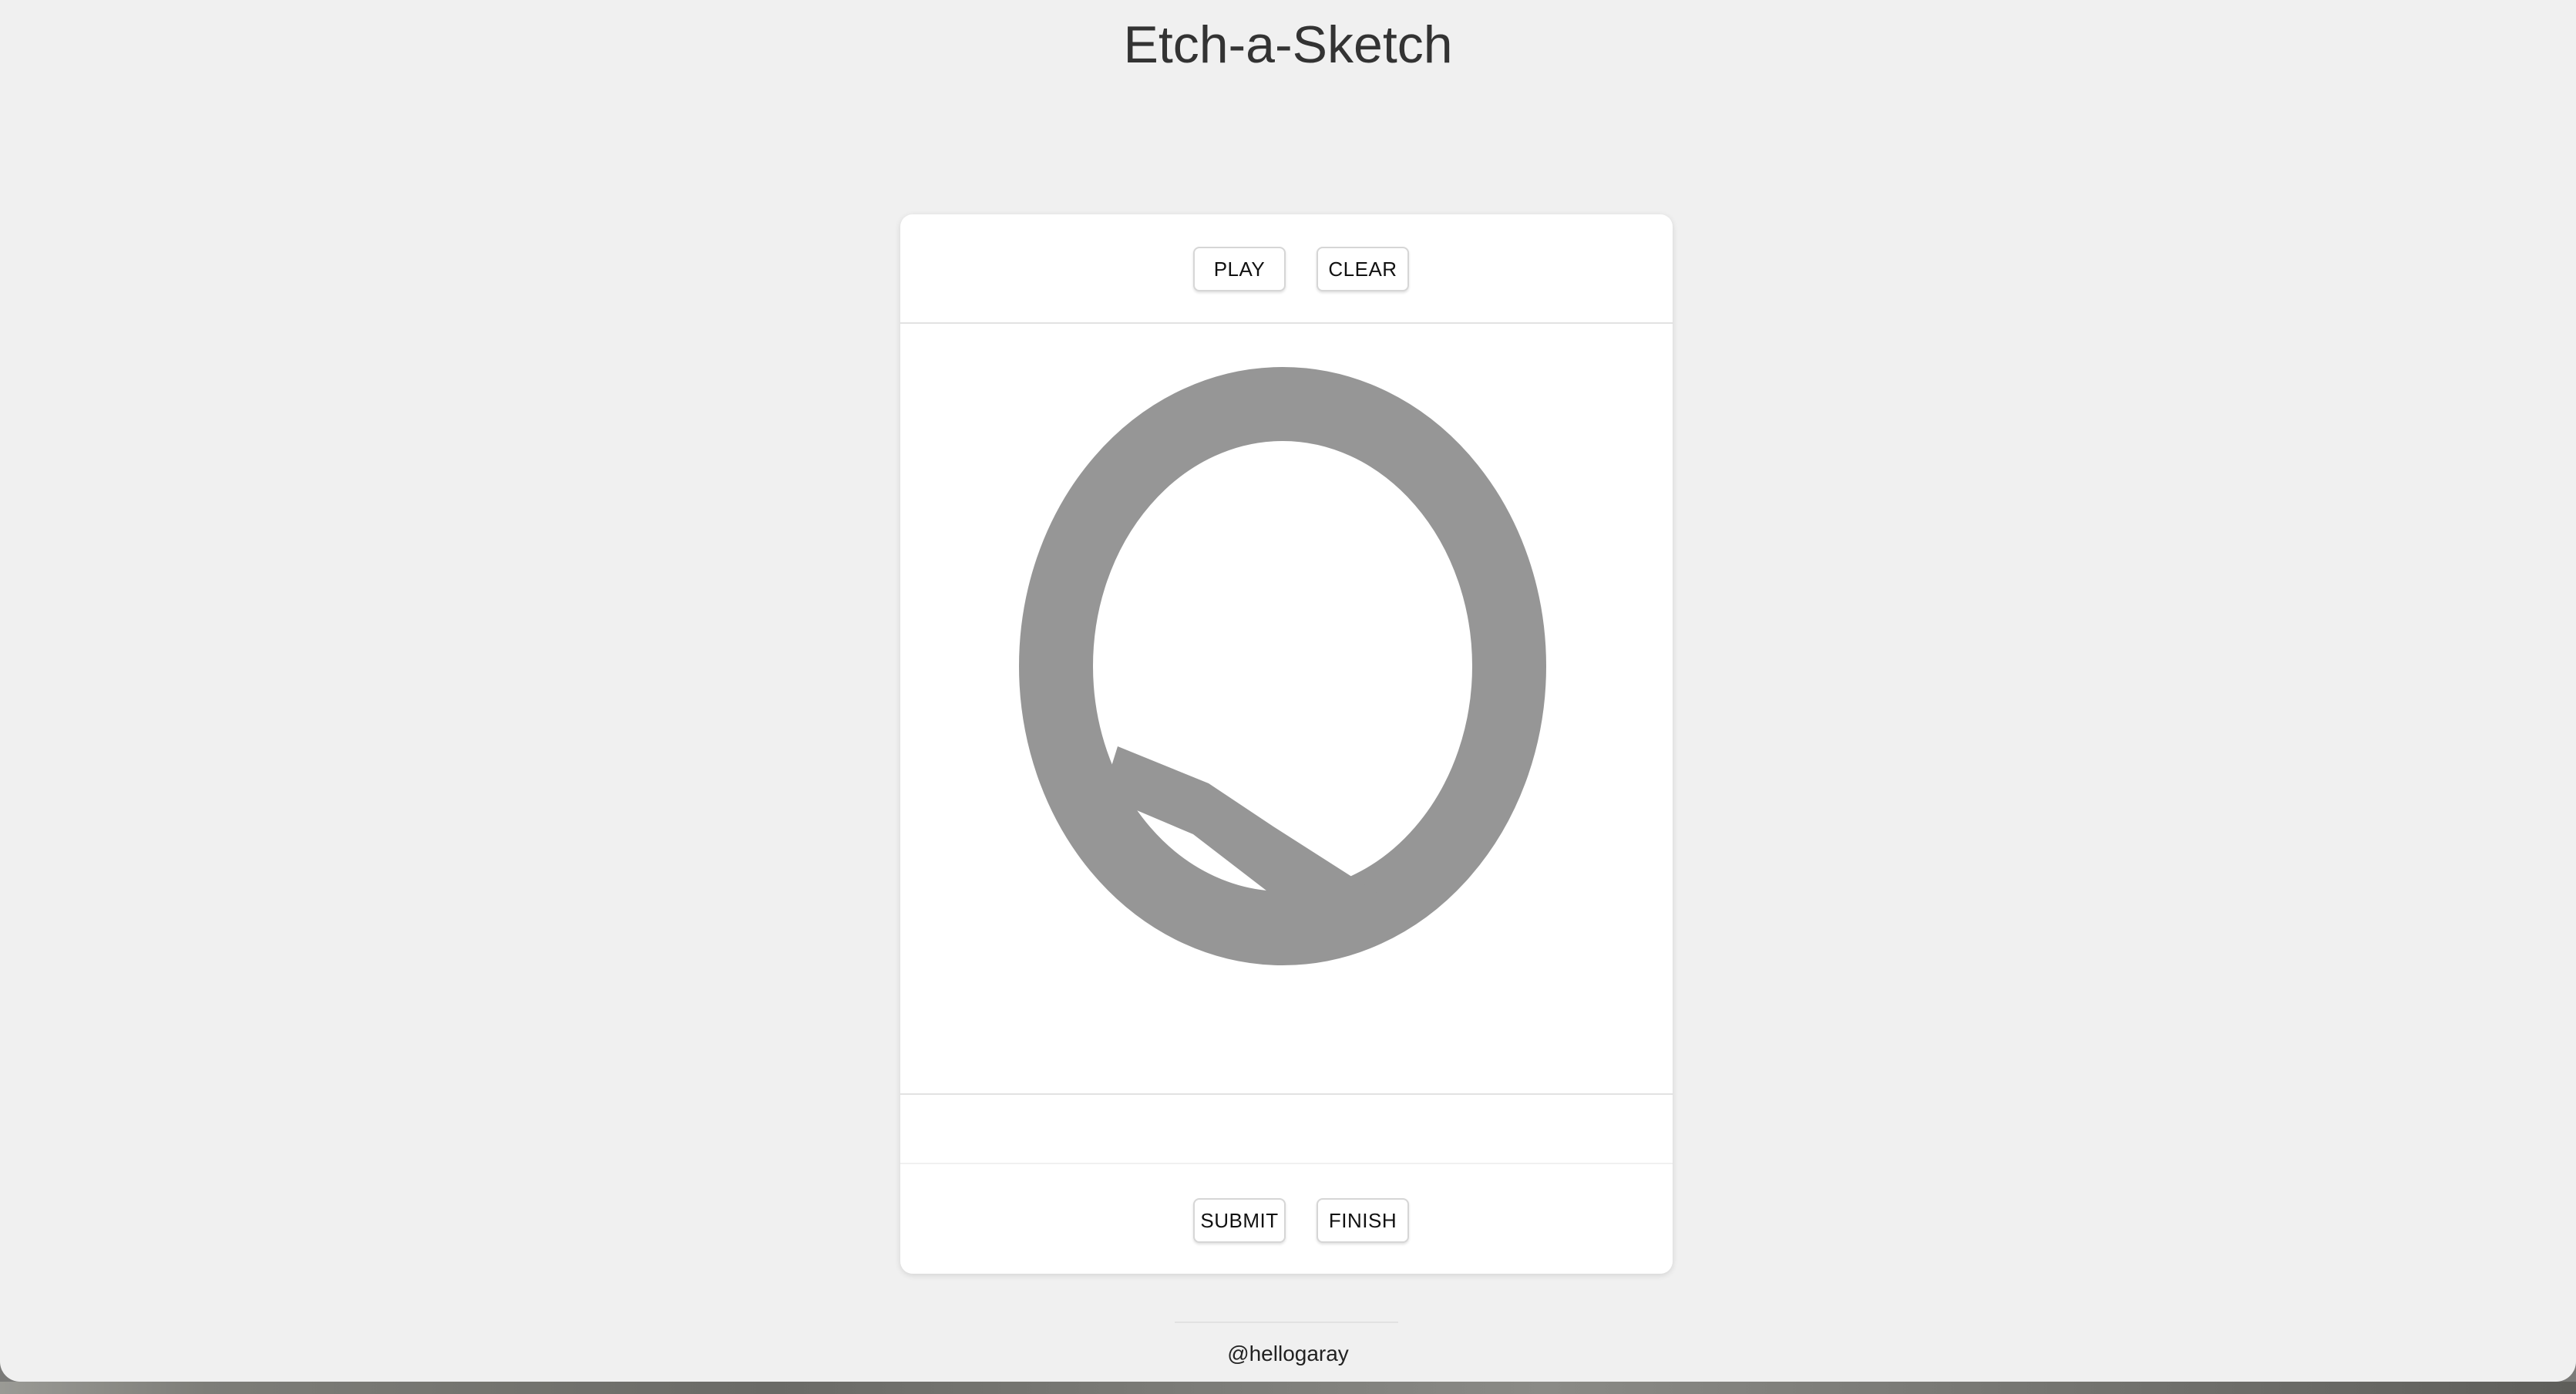 The image size is (2576, 1394). What do you see at coordinates (1286, 1129) in the screenshot?
I see `status-message` at bounding box center [1286, 1129].